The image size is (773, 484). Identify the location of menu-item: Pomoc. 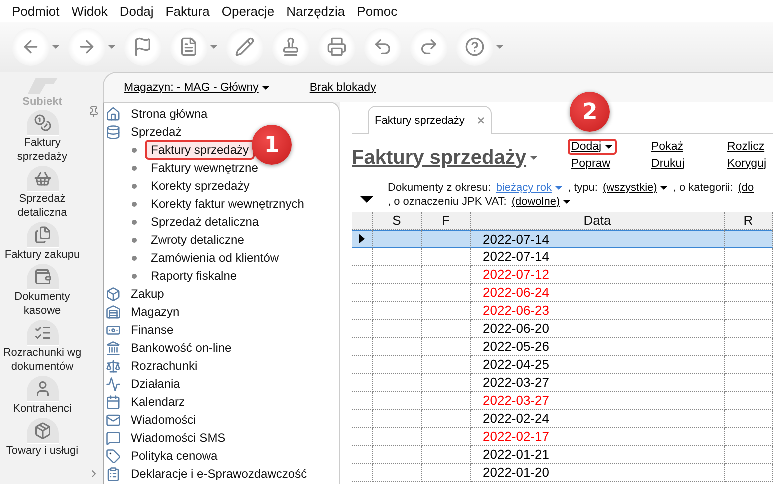
(377, 11).